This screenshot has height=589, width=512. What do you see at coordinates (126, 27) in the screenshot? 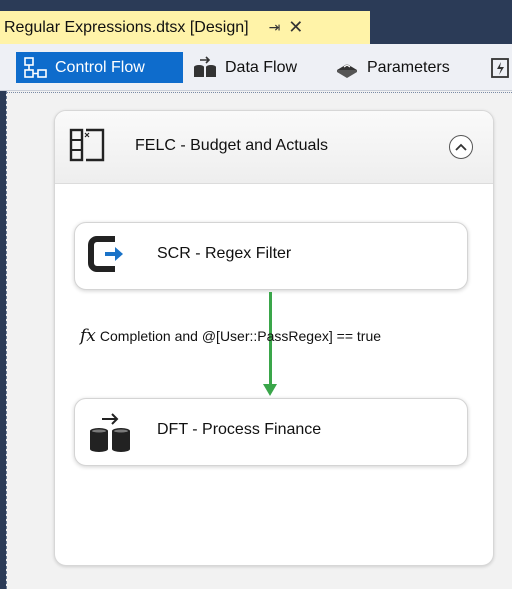
I see `document-tab-title: Regular Expressions.dtsx [Design]` at bounding box center [126, 27].